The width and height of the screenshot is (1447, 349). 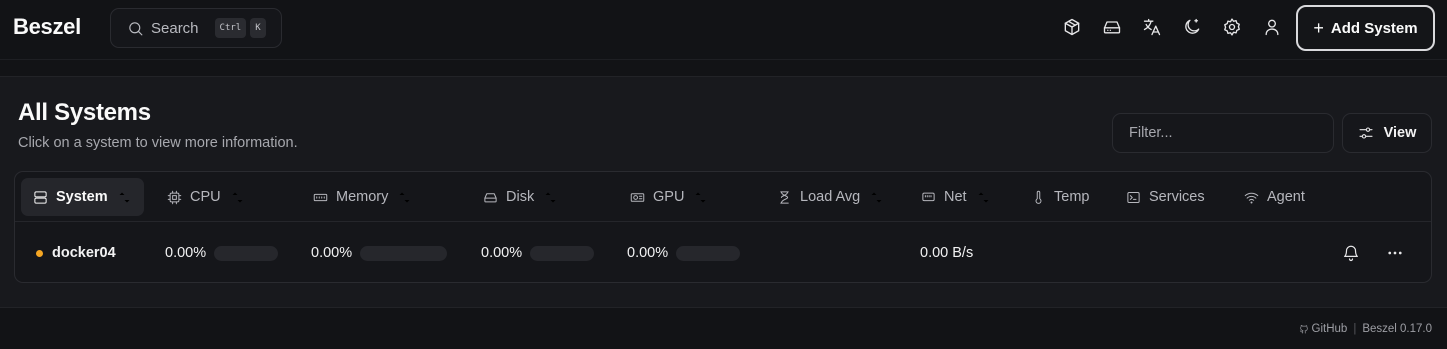 I want to click on search-icon, so click(x=135, y=28).